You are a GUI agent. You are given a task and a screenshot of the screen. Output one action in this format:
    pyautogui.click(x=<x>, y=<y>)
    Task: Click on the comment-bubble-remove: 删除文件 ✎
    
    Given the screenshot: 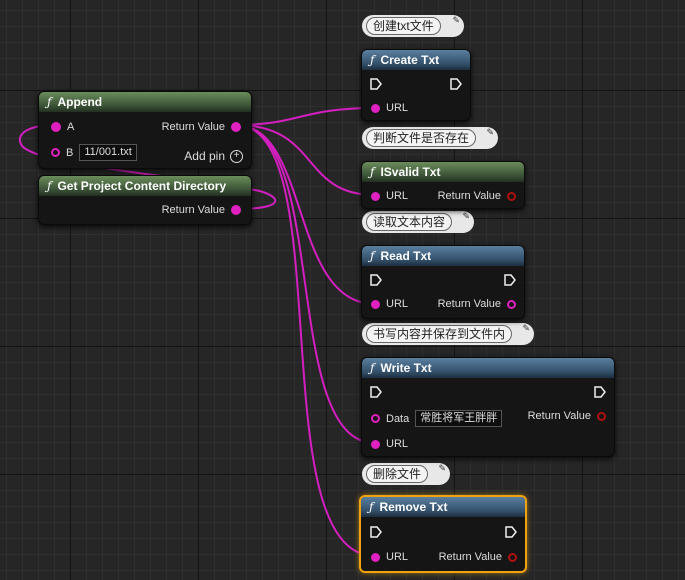 What is the action you would take?
    pyautogui.click(x=406, y=474)
    